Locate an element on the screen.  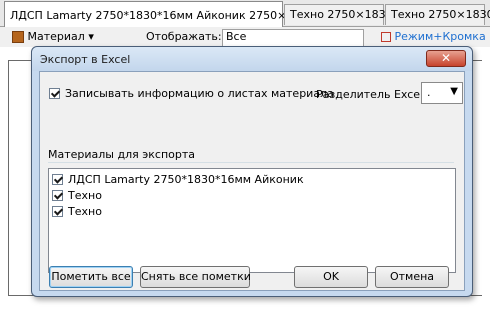
write-info-checkbox is located at coordinates (54, 93).